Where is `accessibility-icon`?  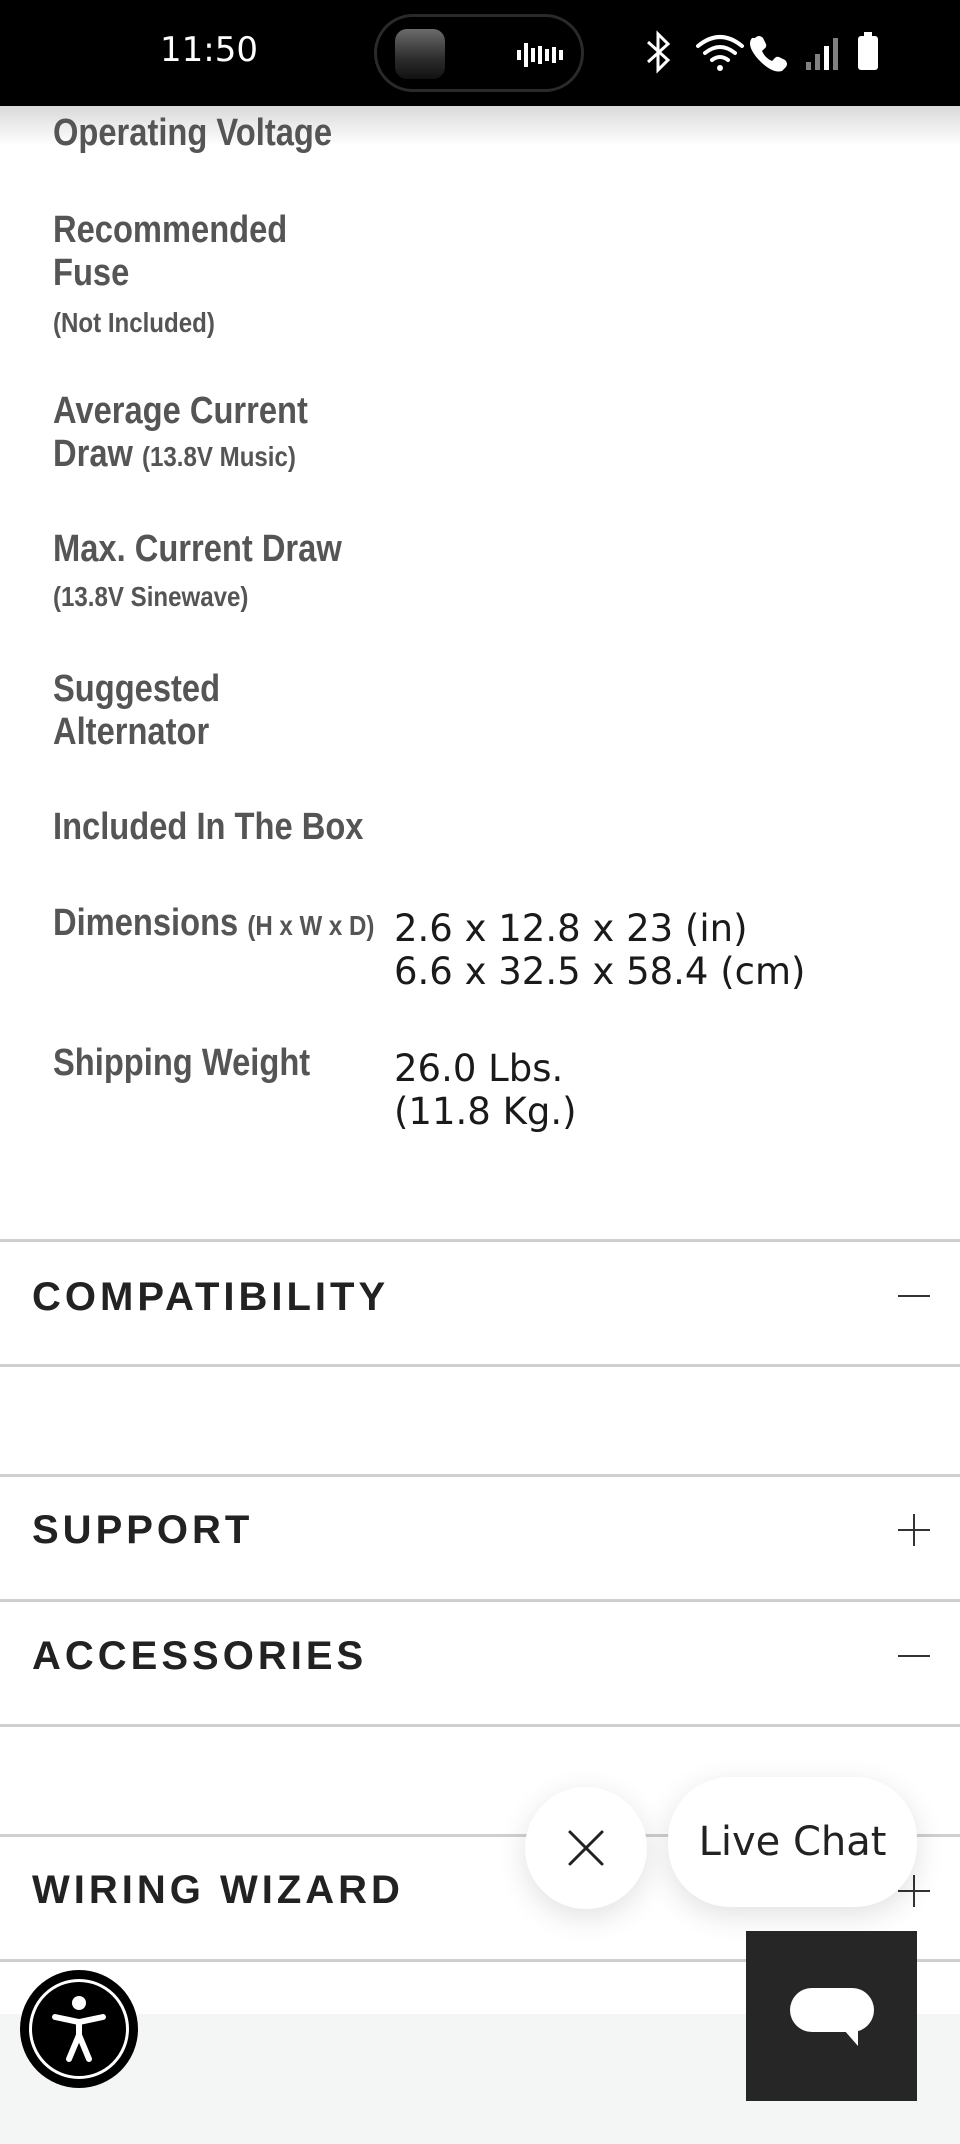
accessibility-icon is located at coordinates (79, 2029).